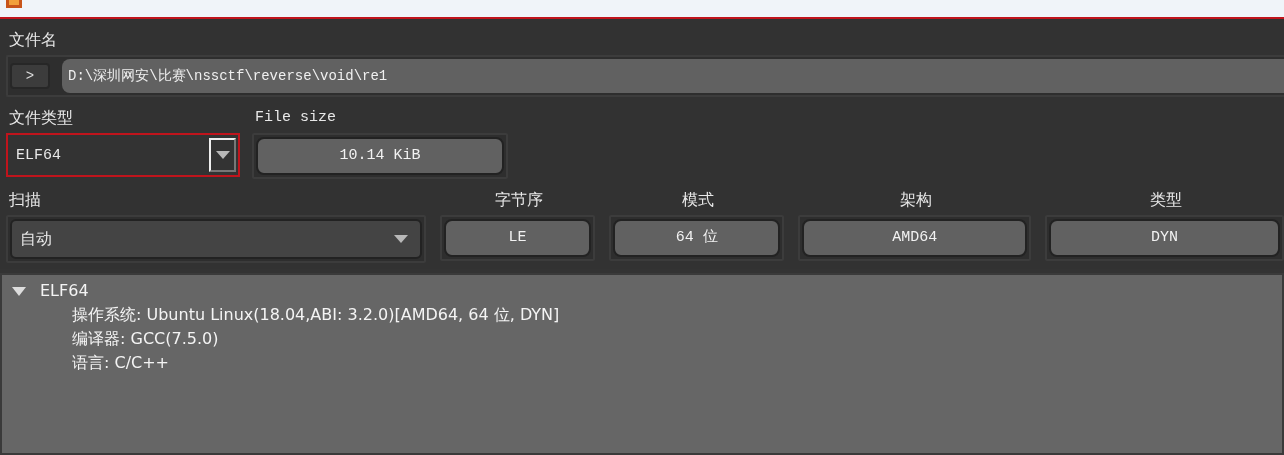  What do you see at coordinates (33, 40) in the screenshot?
I see `field-label: 文件名` at bounding box center [33, 40].